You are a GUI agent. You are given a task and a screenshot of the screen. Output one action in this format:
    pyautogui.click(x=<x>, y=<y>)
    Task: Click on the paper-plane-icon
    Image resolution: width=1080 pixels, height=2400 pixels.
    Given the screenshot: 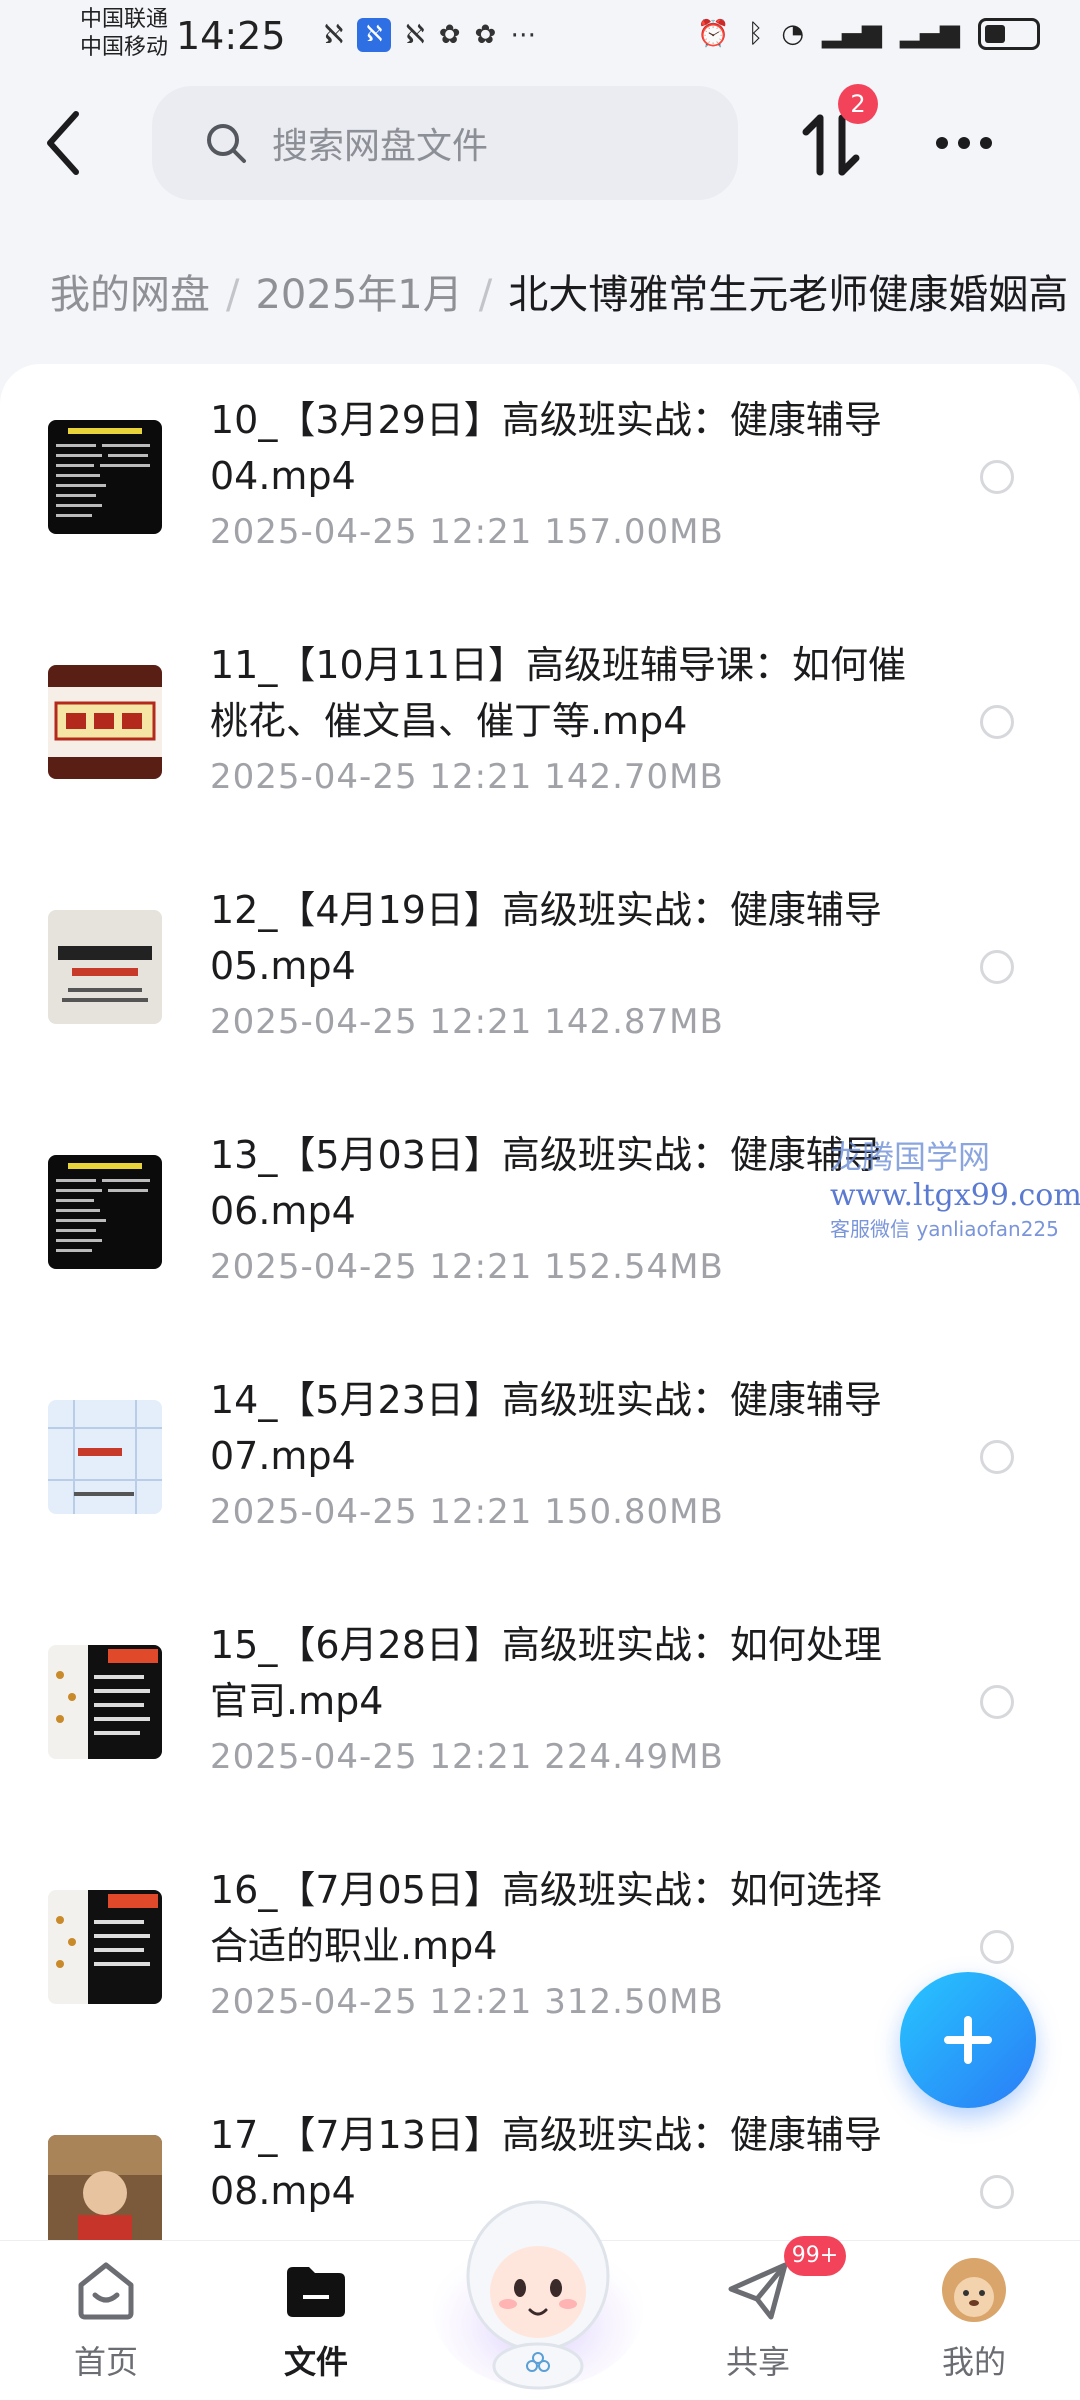 What is the action you would take?
    pyautogui.click(x=758, y=2291)
    